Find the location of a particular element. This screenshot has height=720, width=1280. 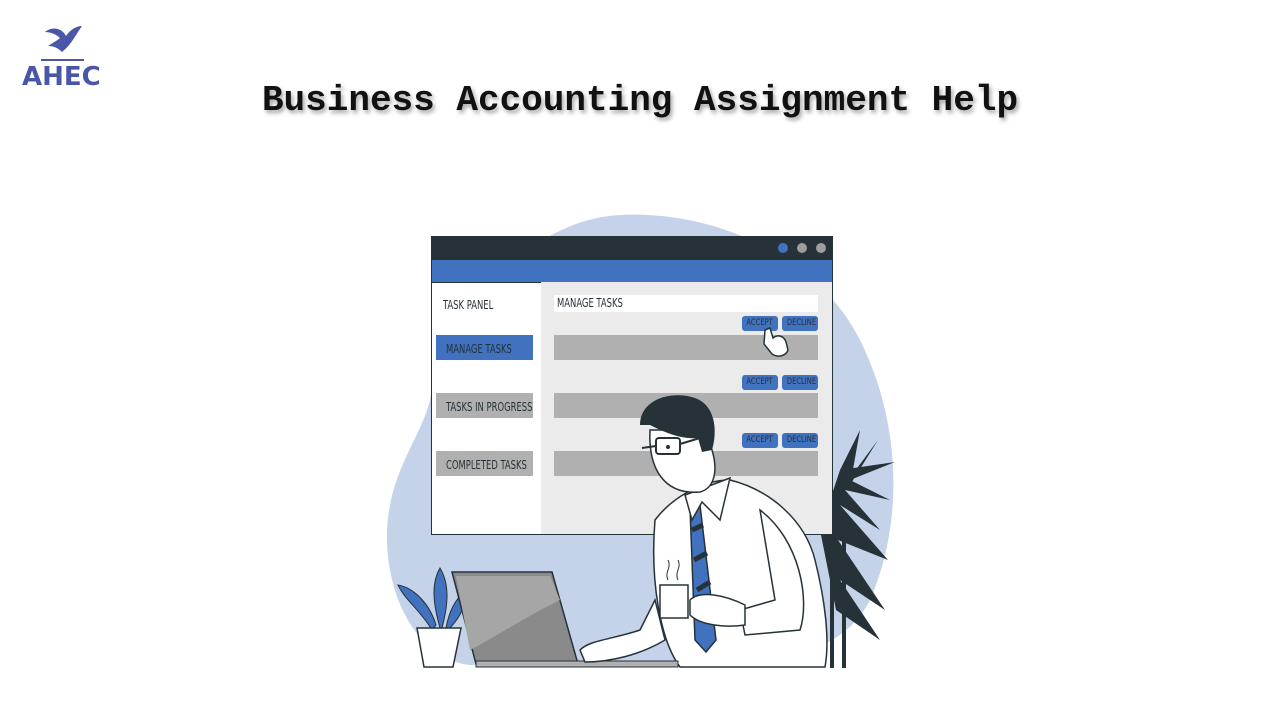

person-illustration is located at coordinates (639, 497).